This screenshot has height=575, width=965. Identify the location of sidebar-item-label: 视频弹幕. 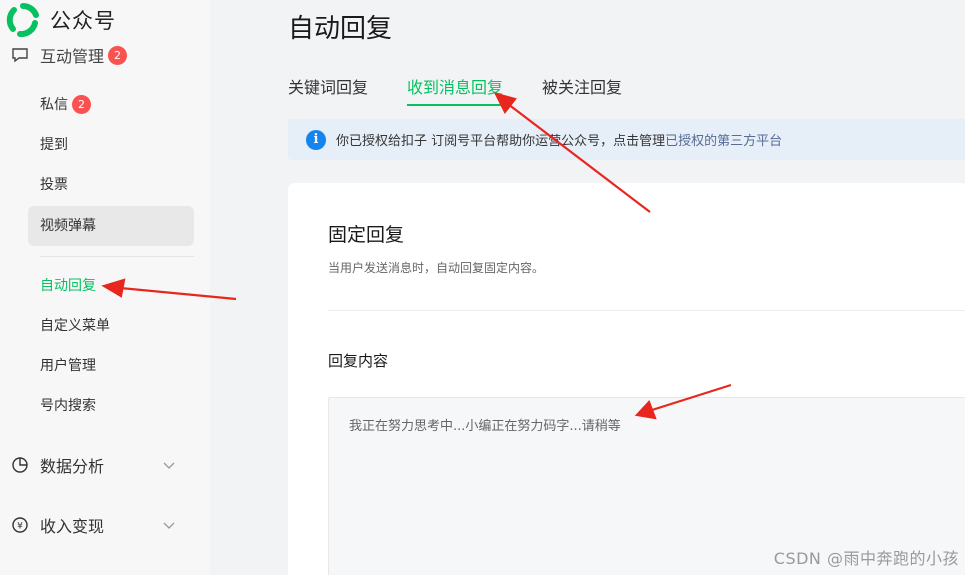
(68, 226).